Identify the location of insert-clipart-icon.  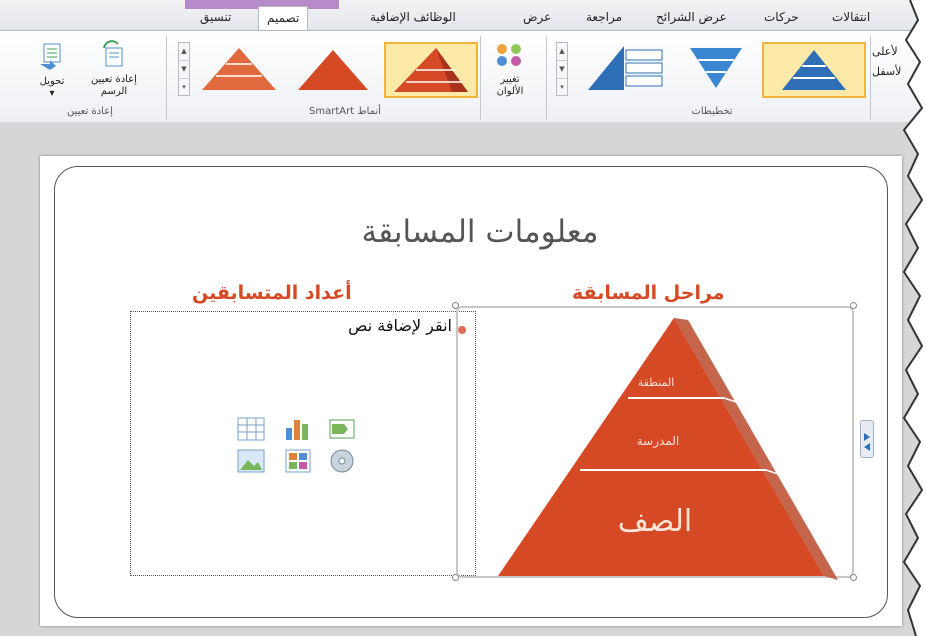
(298, 461).